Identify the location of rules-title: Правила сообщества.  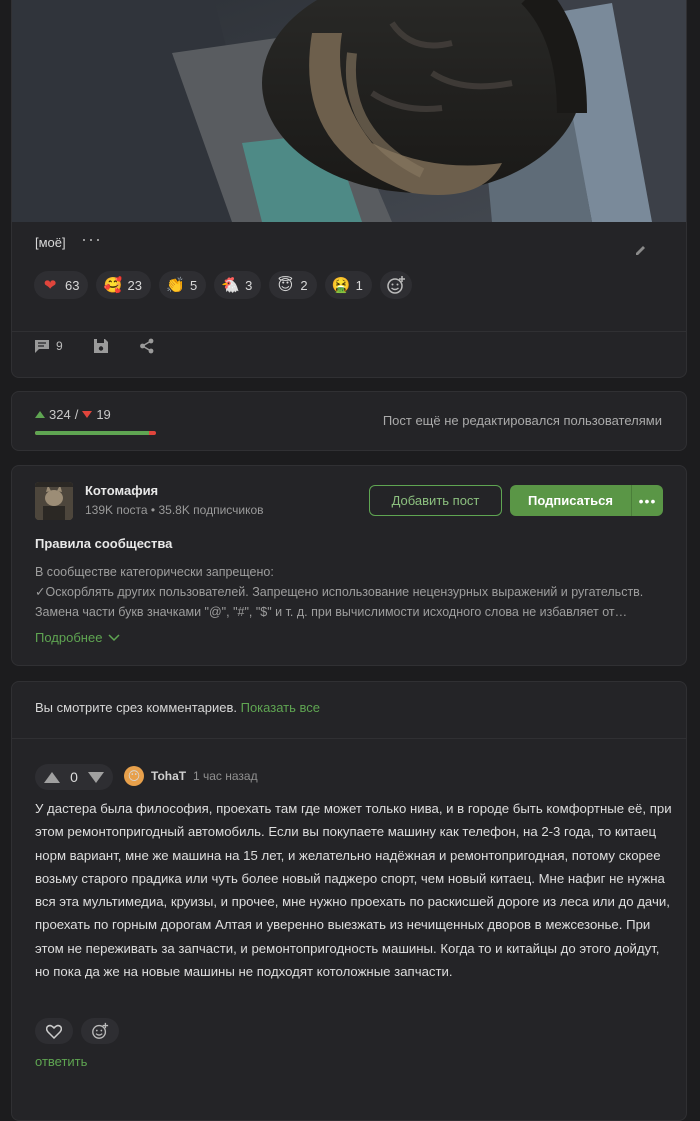
(104, 543).